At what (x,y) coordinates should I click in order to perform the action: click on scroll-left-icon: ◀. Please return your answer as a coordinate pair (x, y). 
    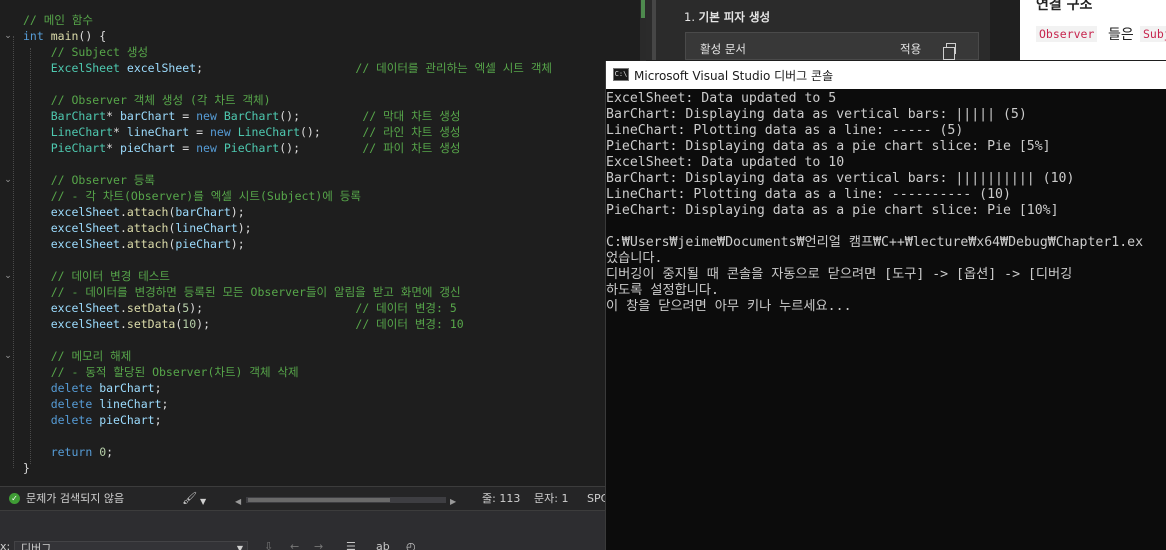
    Looking at the image, I should click on (238, 501).